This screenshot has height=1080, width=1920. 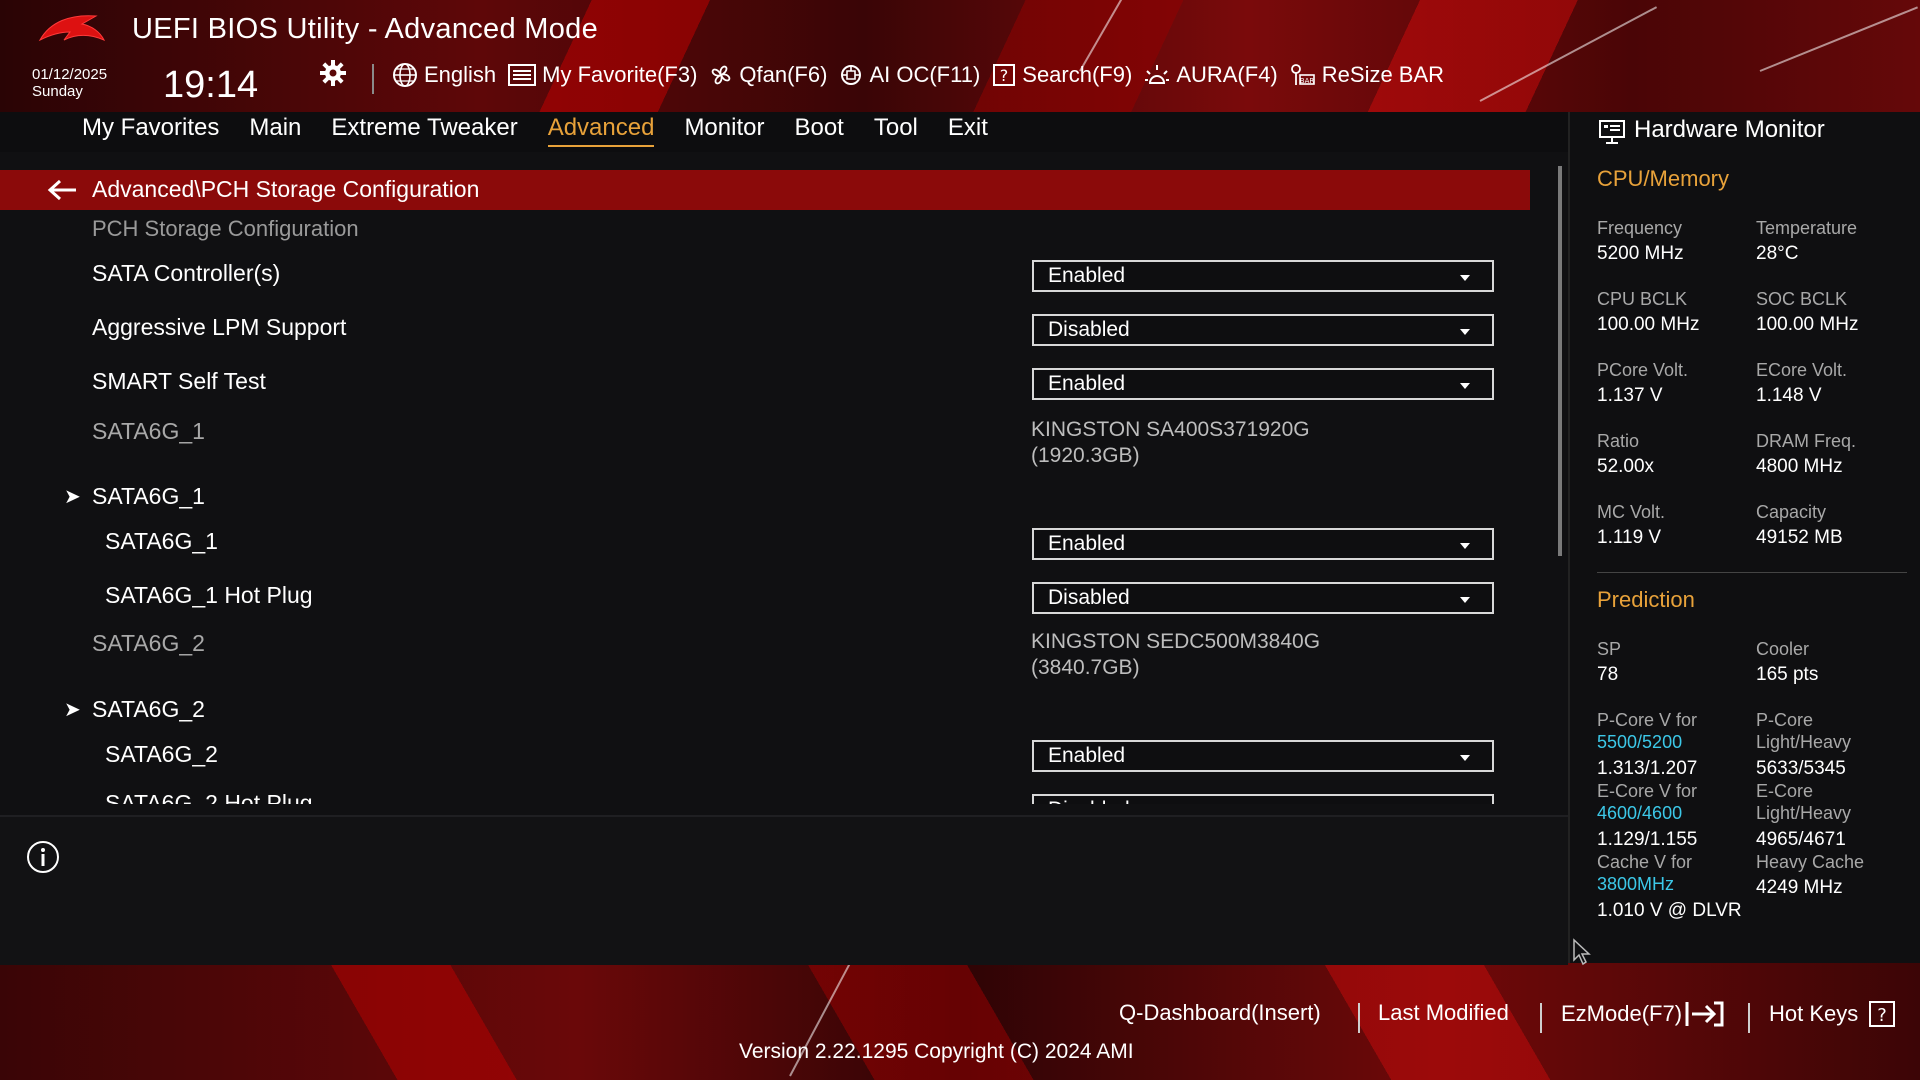 I want to click on cooler-value: 165 pts, so click(x=1787, y=674).